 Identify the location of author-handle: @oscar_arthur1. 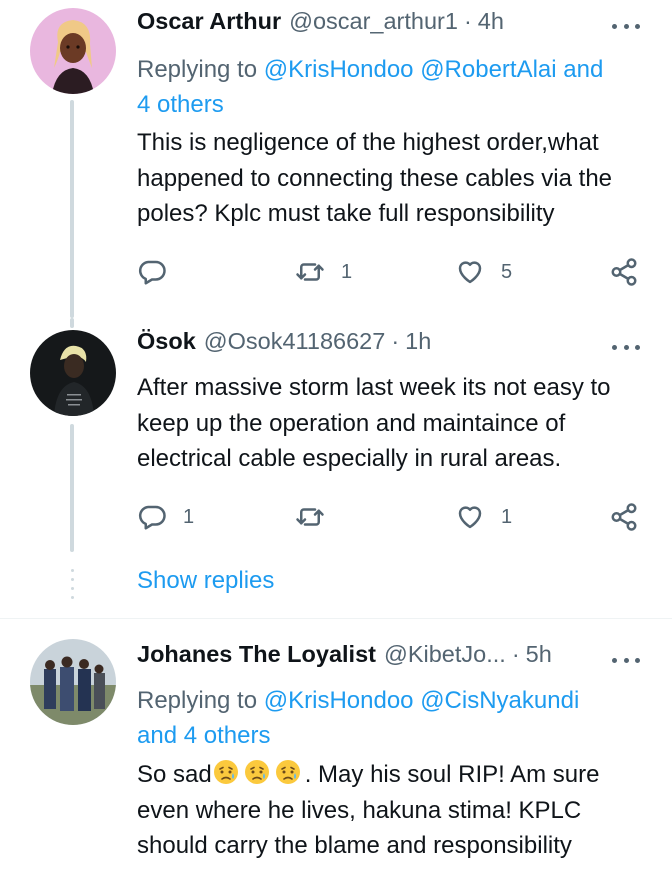
(373, 21).